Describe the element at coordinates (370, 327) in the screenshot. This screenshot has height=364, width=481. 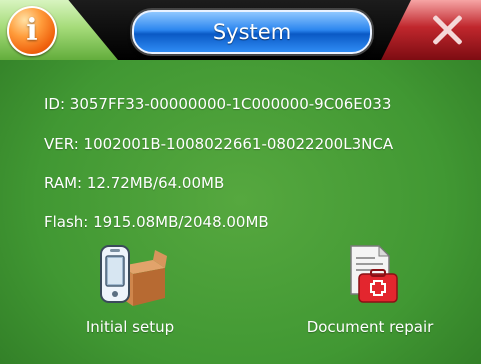
I see `document-repair-label: Document repair` at that location.